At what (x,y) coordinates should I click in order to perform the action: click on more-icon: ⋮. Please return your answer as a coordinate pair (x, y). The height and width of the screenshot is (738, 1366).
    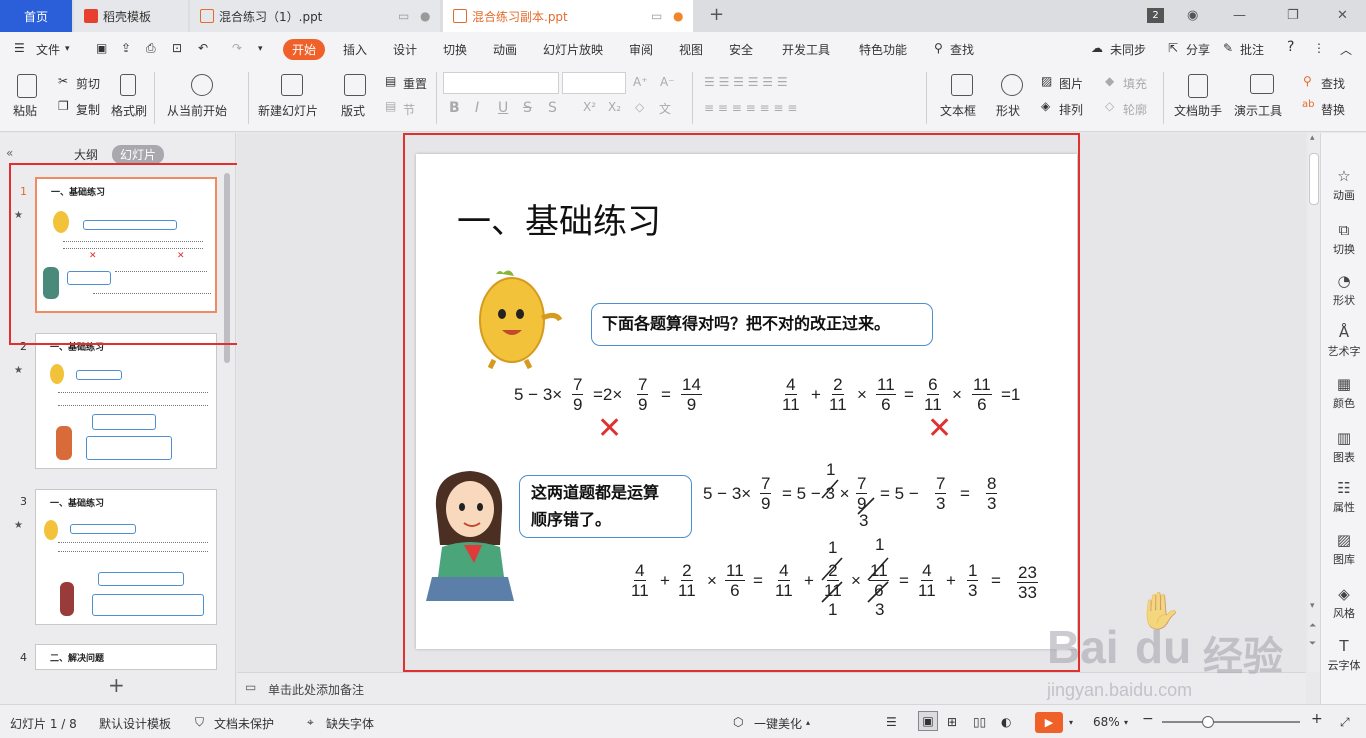
    Looking at the image, I should click on (1319, 48).